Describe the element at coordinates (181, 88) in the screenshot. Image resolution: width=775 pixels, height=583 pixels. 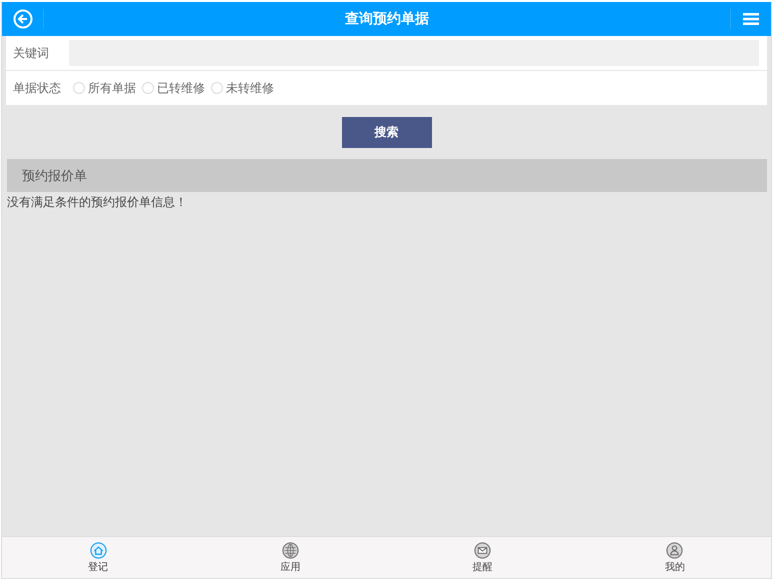
I see `radio-label: 已转维修` at that location.